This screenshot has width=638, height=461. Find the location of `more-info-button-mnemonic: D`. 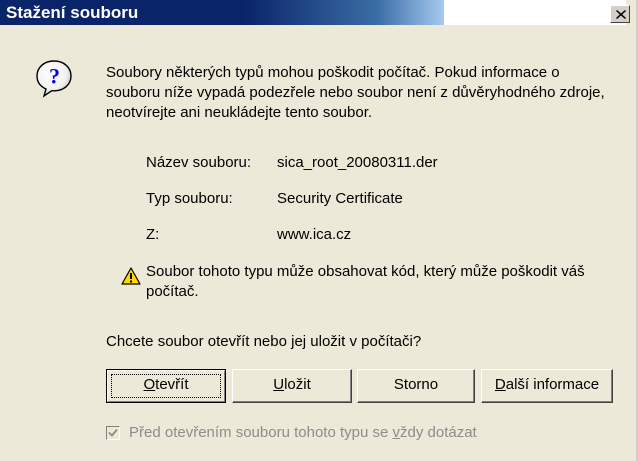

more-info-button-mnemonic: D is located at coordinates (500, 384).